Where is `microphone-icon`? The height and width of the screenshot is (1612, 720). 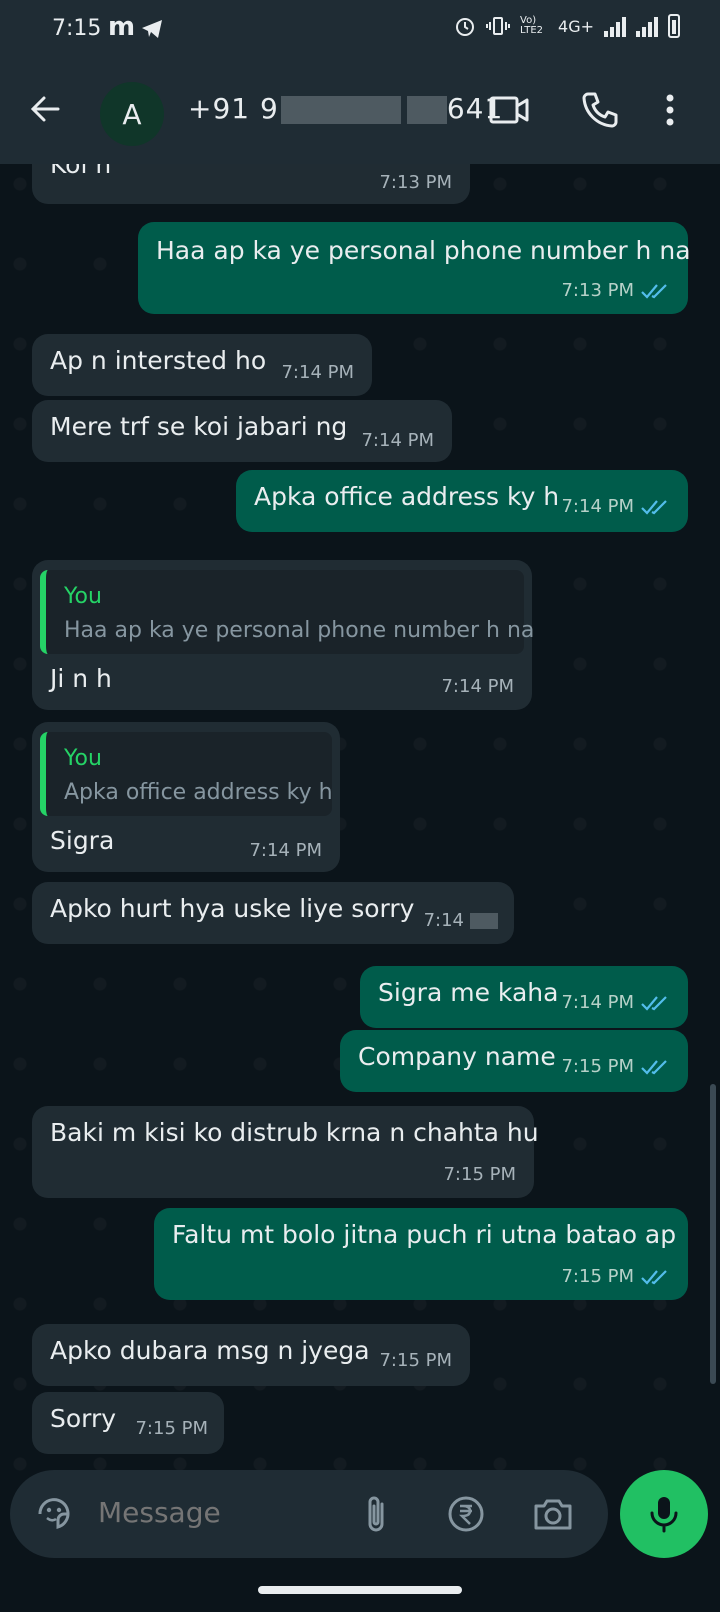
microphone-icon is located at coordinates (664, 1515).